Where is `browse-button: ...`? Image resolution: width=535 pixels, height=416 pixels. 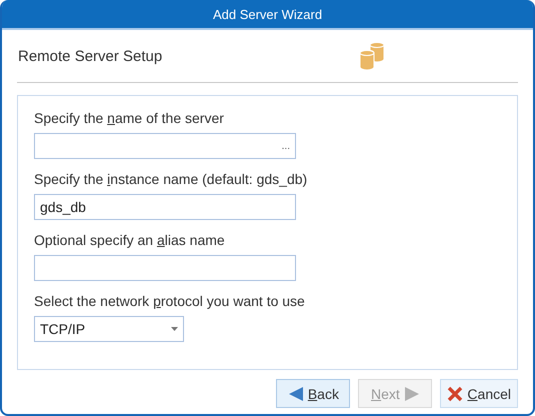 browse-button: ... is located at coordinates (286, 146).